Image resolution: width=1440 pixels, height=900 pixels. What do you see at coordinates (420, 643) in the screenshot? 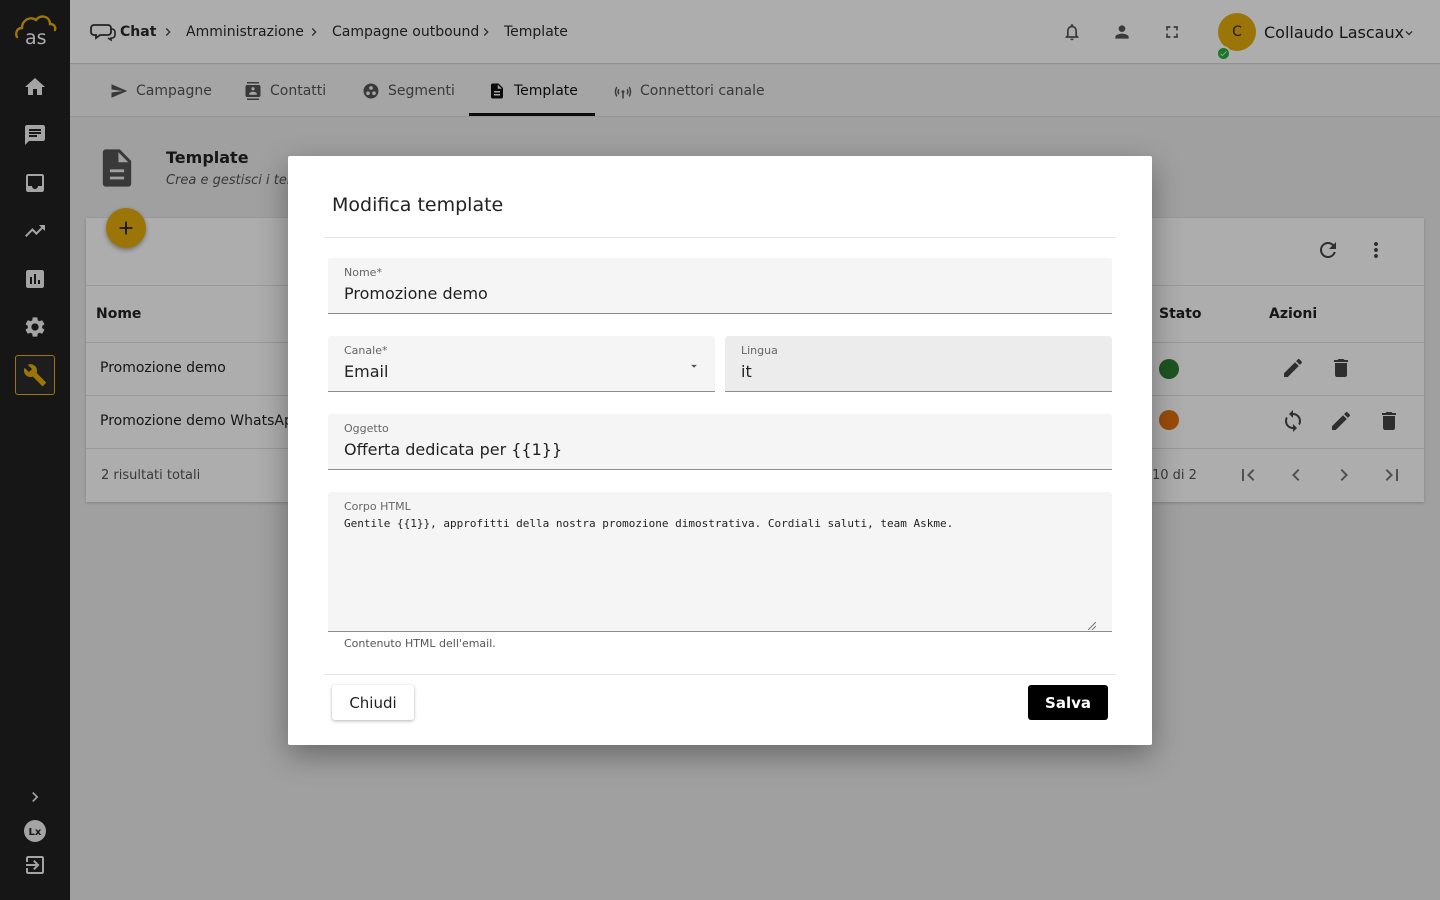
I see `html-body-hint: Contenuto HTML dell'email.` at bounding box center [420, 643].